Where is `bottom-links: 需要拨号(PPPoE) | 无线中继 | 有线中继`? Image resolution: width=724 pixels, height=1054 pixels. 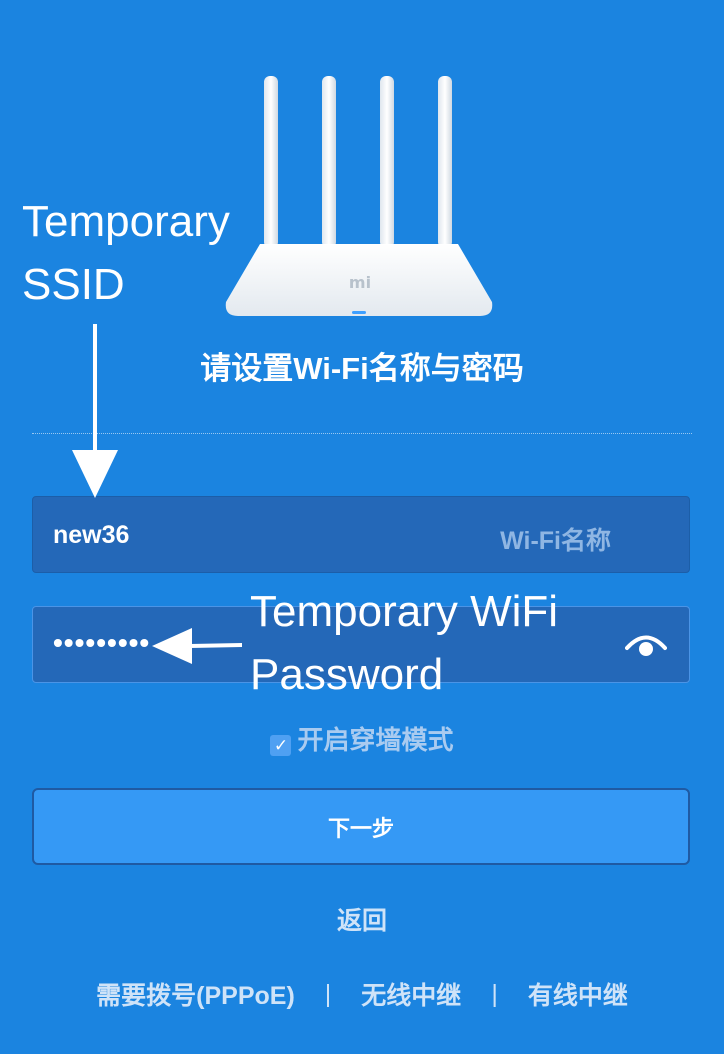
bottom-links: 需要拨号(PPPoE) | 无线中继 | 有线中继 is located at coordinates (362, 994).